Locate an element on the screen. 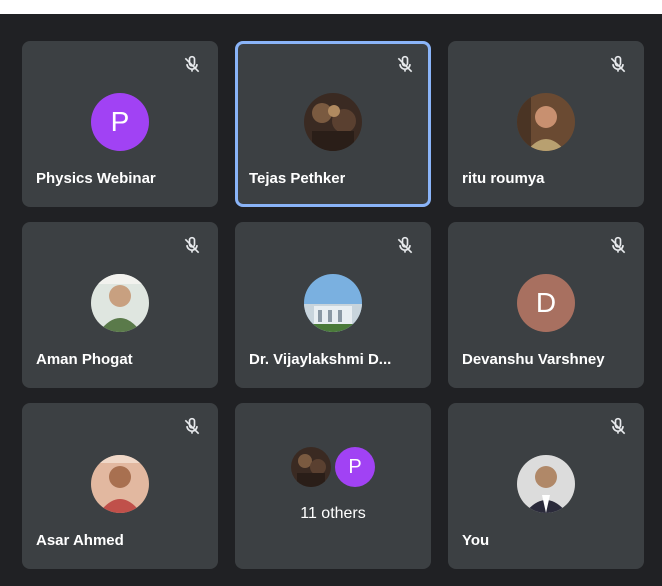  others-tile: P 11 others is located at coordinates (333, 486).